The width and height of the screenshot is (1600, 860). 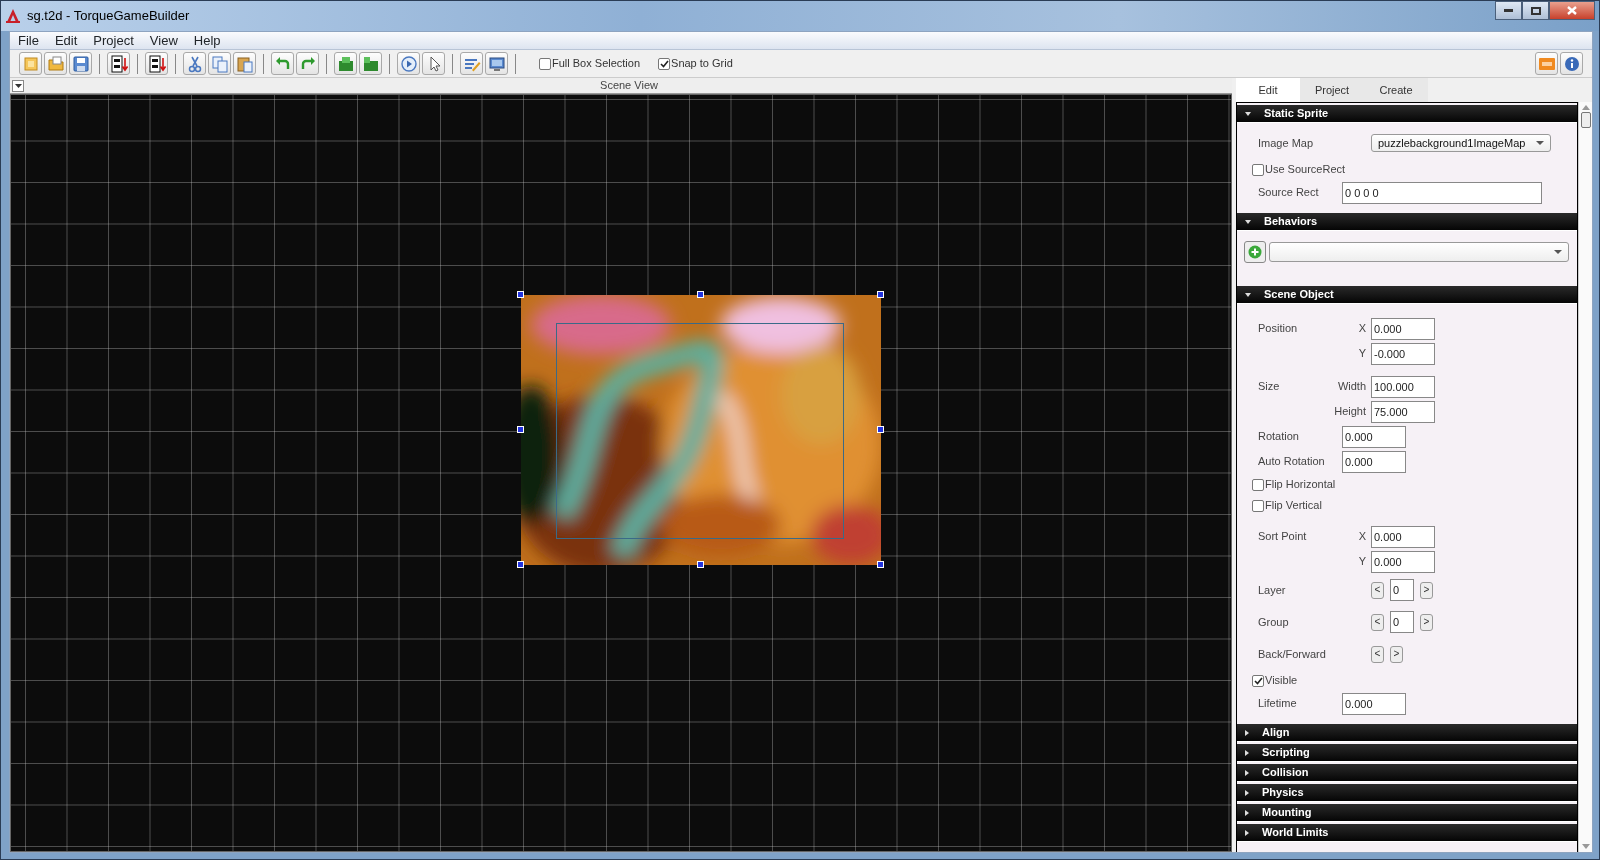 I want to click on menu-item: View, so click(x=163, y=40).